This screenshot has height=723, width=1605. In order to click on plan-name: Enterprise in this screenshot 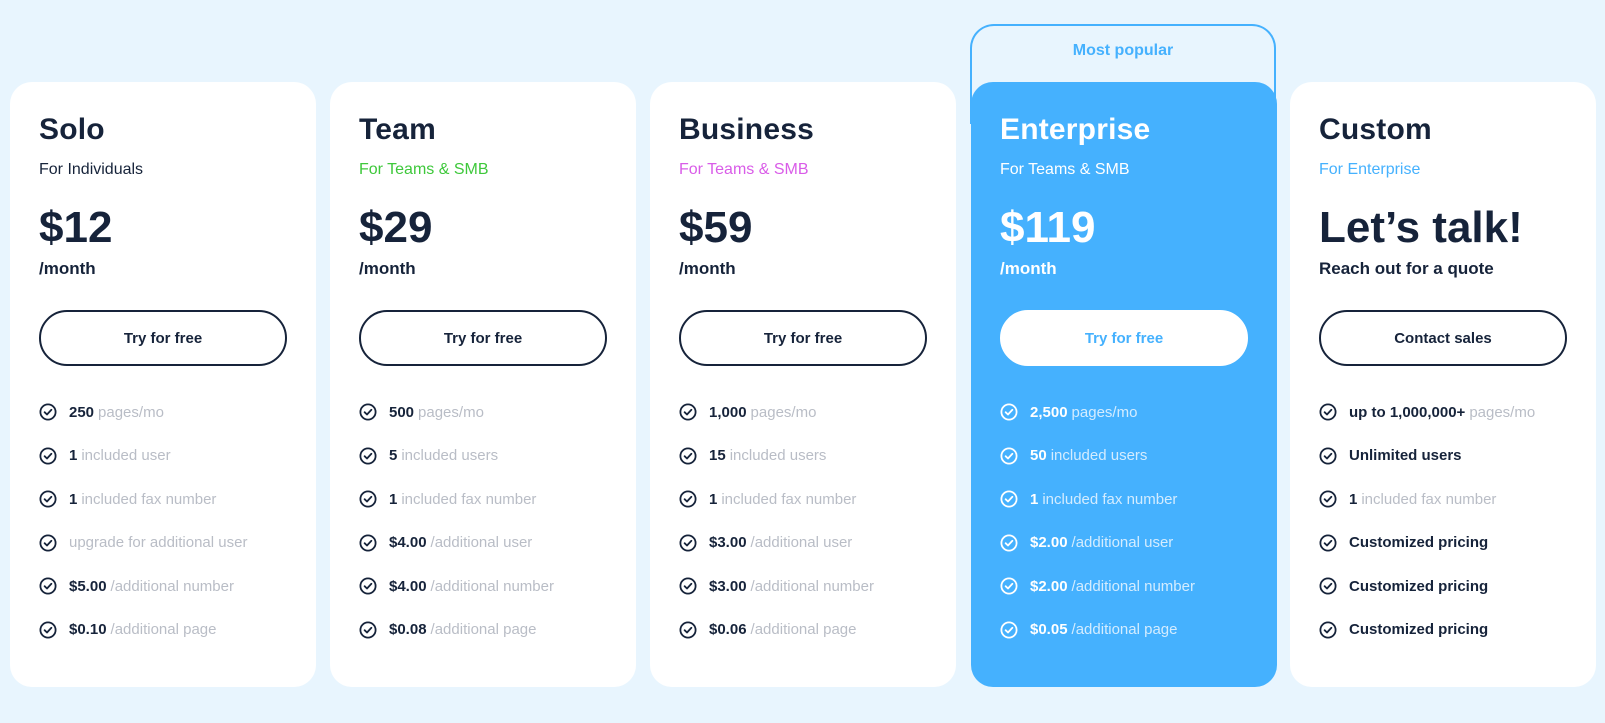, I will do `click(1075, 129)`.